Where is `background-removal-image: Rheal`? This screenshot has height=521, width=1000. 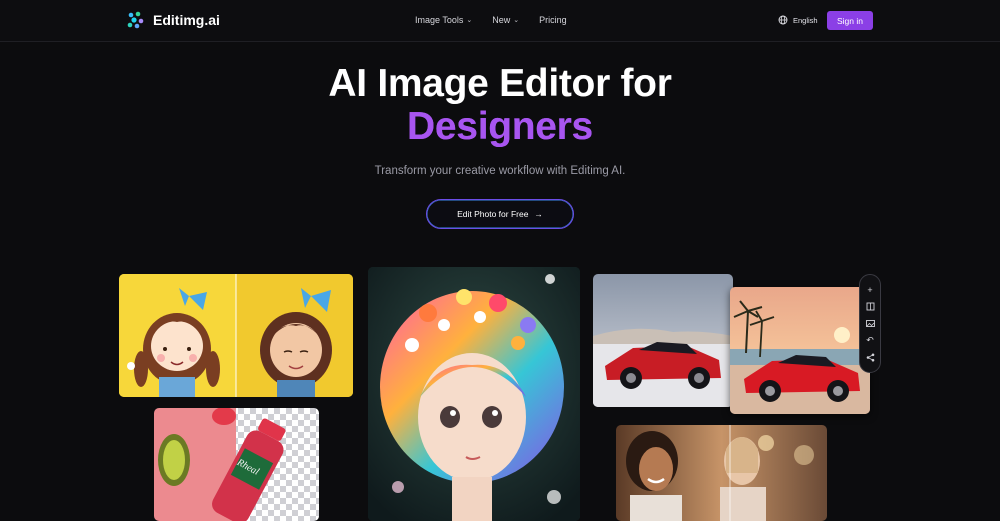 background-removal-image: Rheal is located at coordinates (236, 464).